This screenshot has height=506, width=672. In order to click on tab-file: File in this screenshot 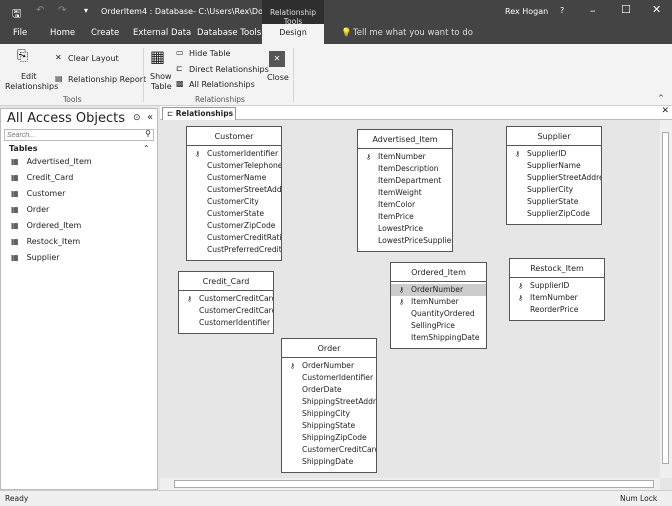, I will do `click(20, 33)`.